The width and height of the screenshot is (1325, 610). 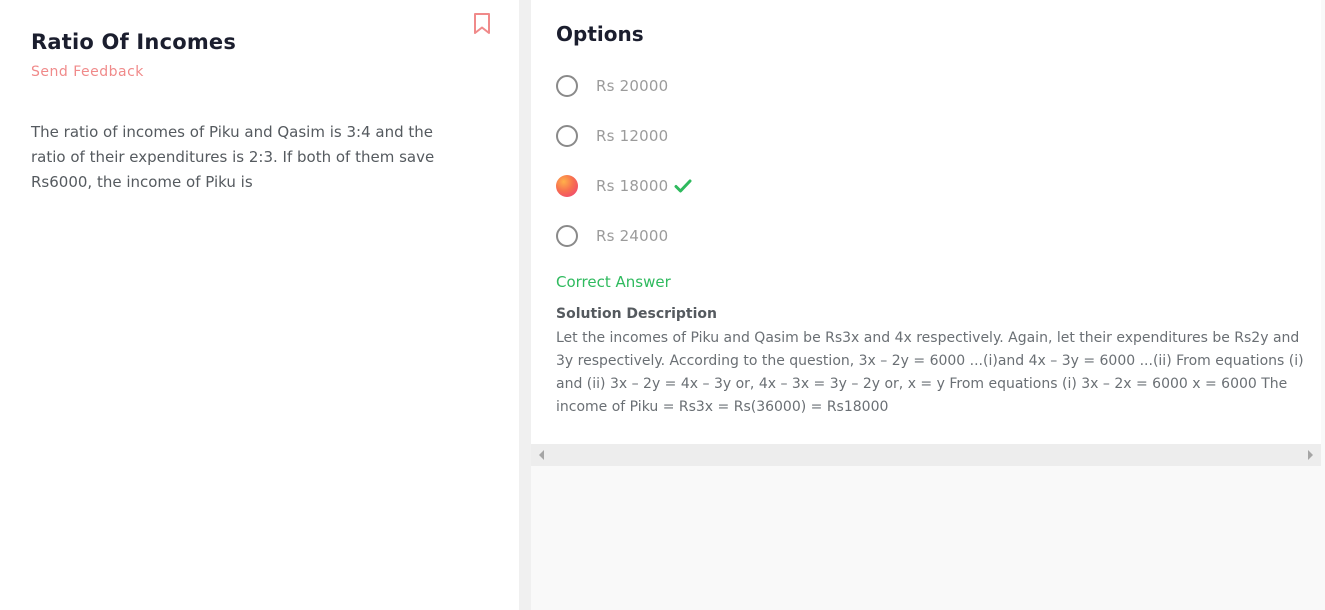 What do you see at coordinates (1310, 455) in the screenshot?
I see `scroll-right-arrow-icon` at bounding box center [1310, 455].